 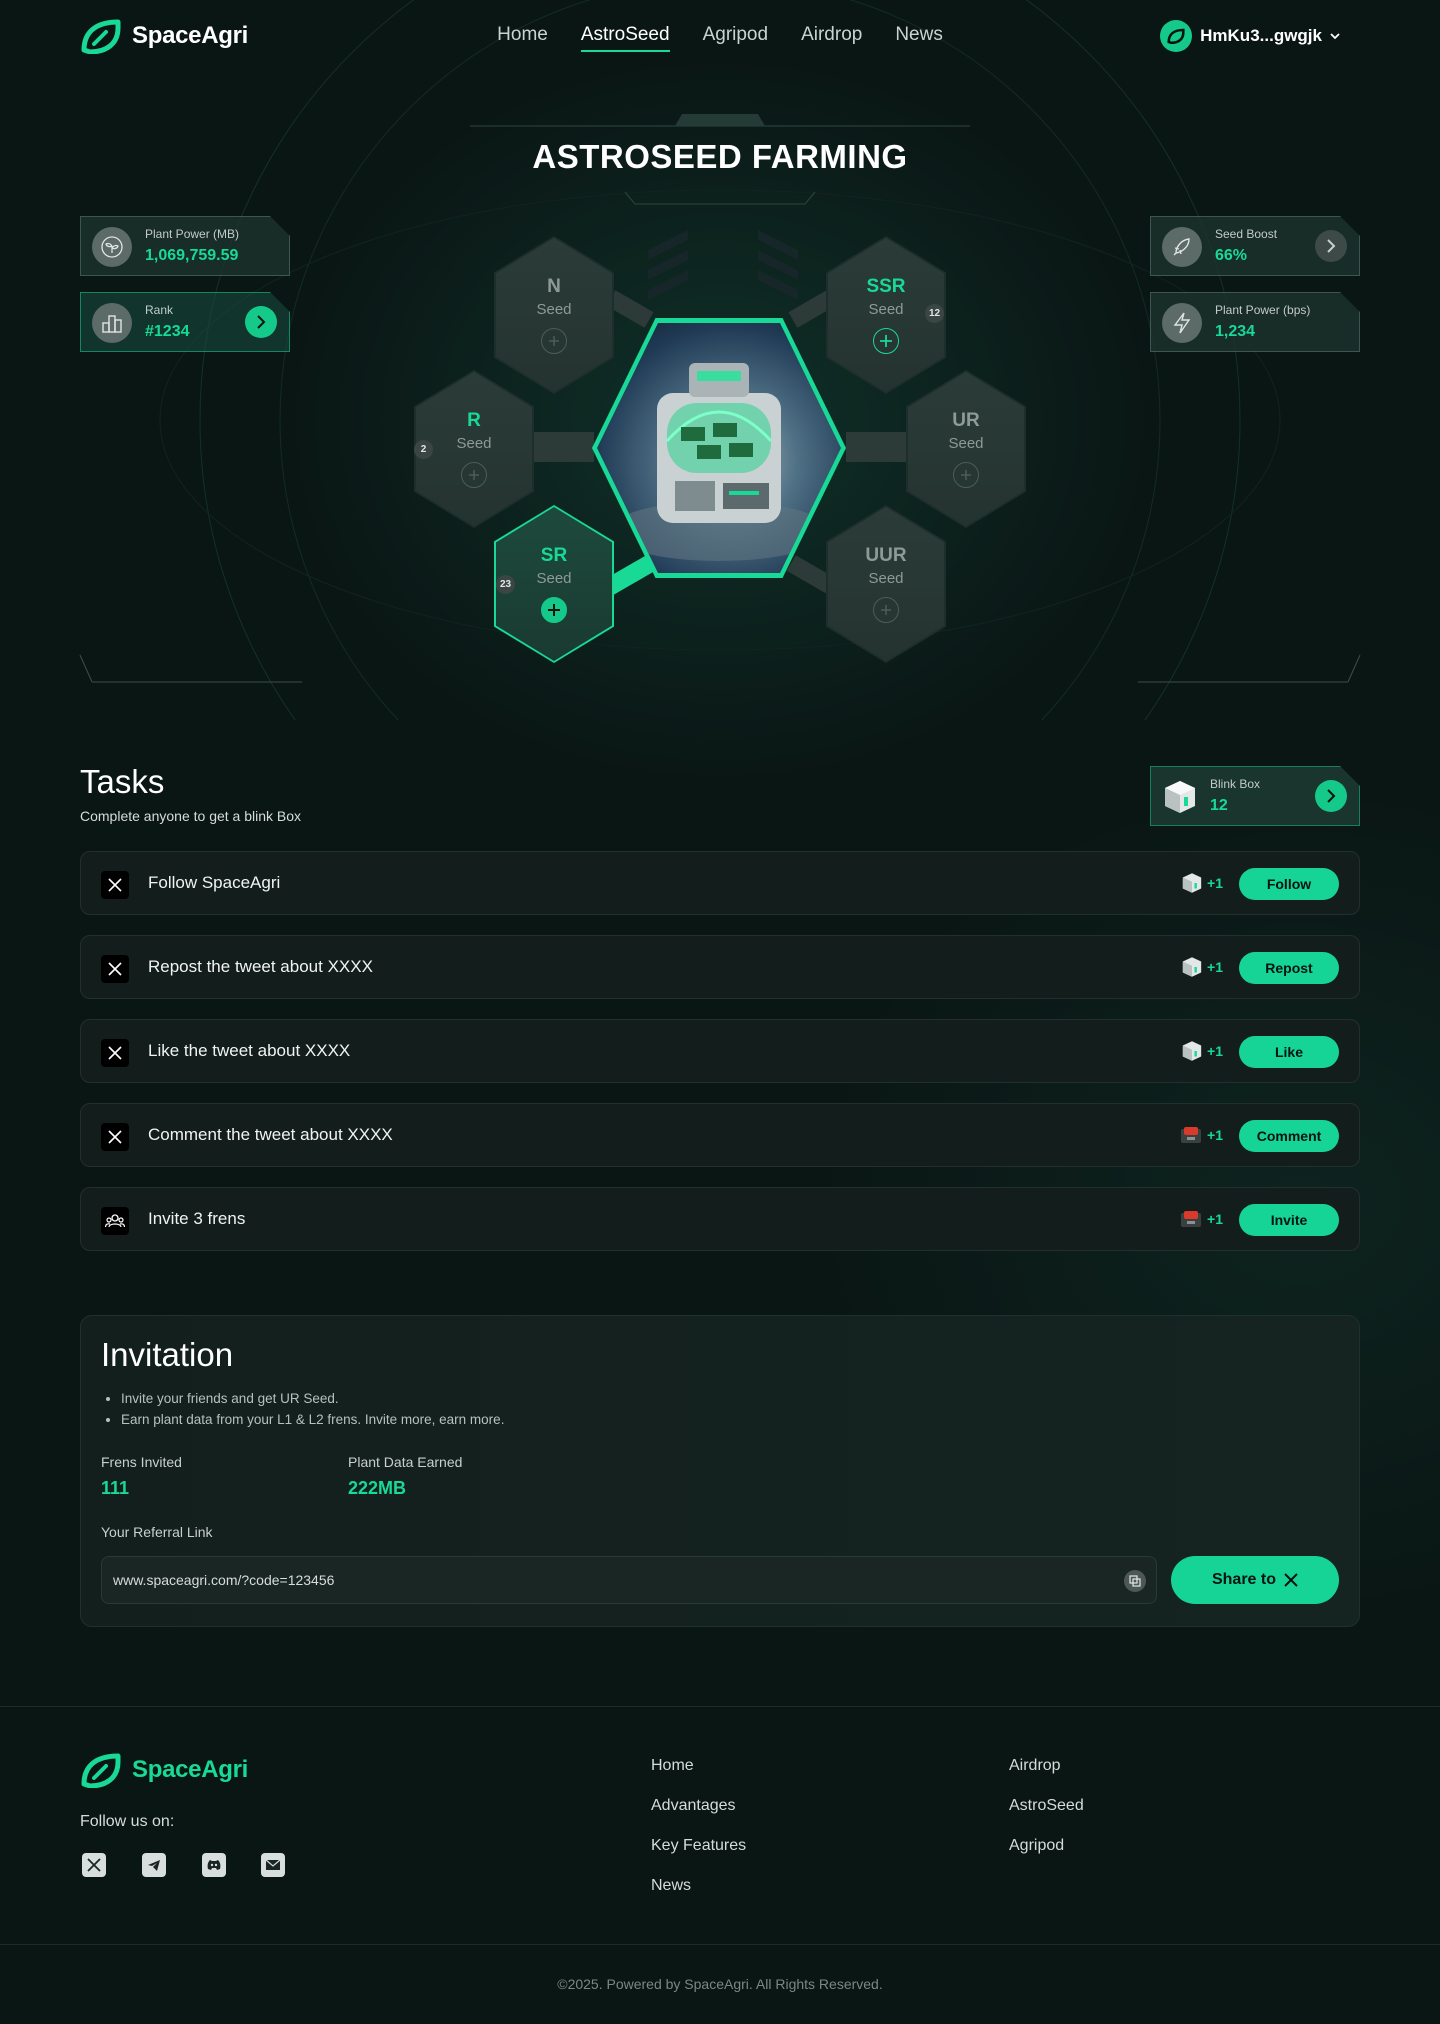 What do you see at coordinates (1331, 796) in the screenshot?
I see `blink-box-open-button` at bounding box center [1331, 796].